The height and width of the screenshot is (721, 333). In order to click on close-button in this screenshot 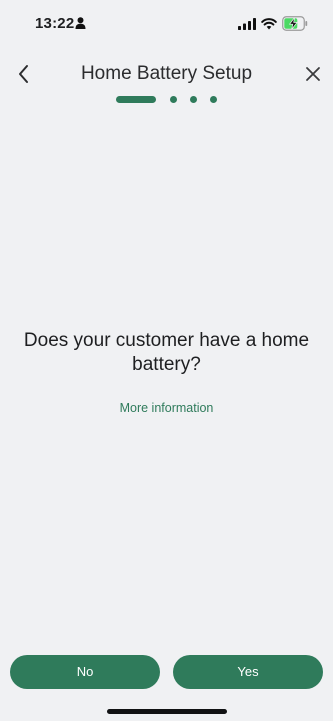, I will do `click(313, 74)`.